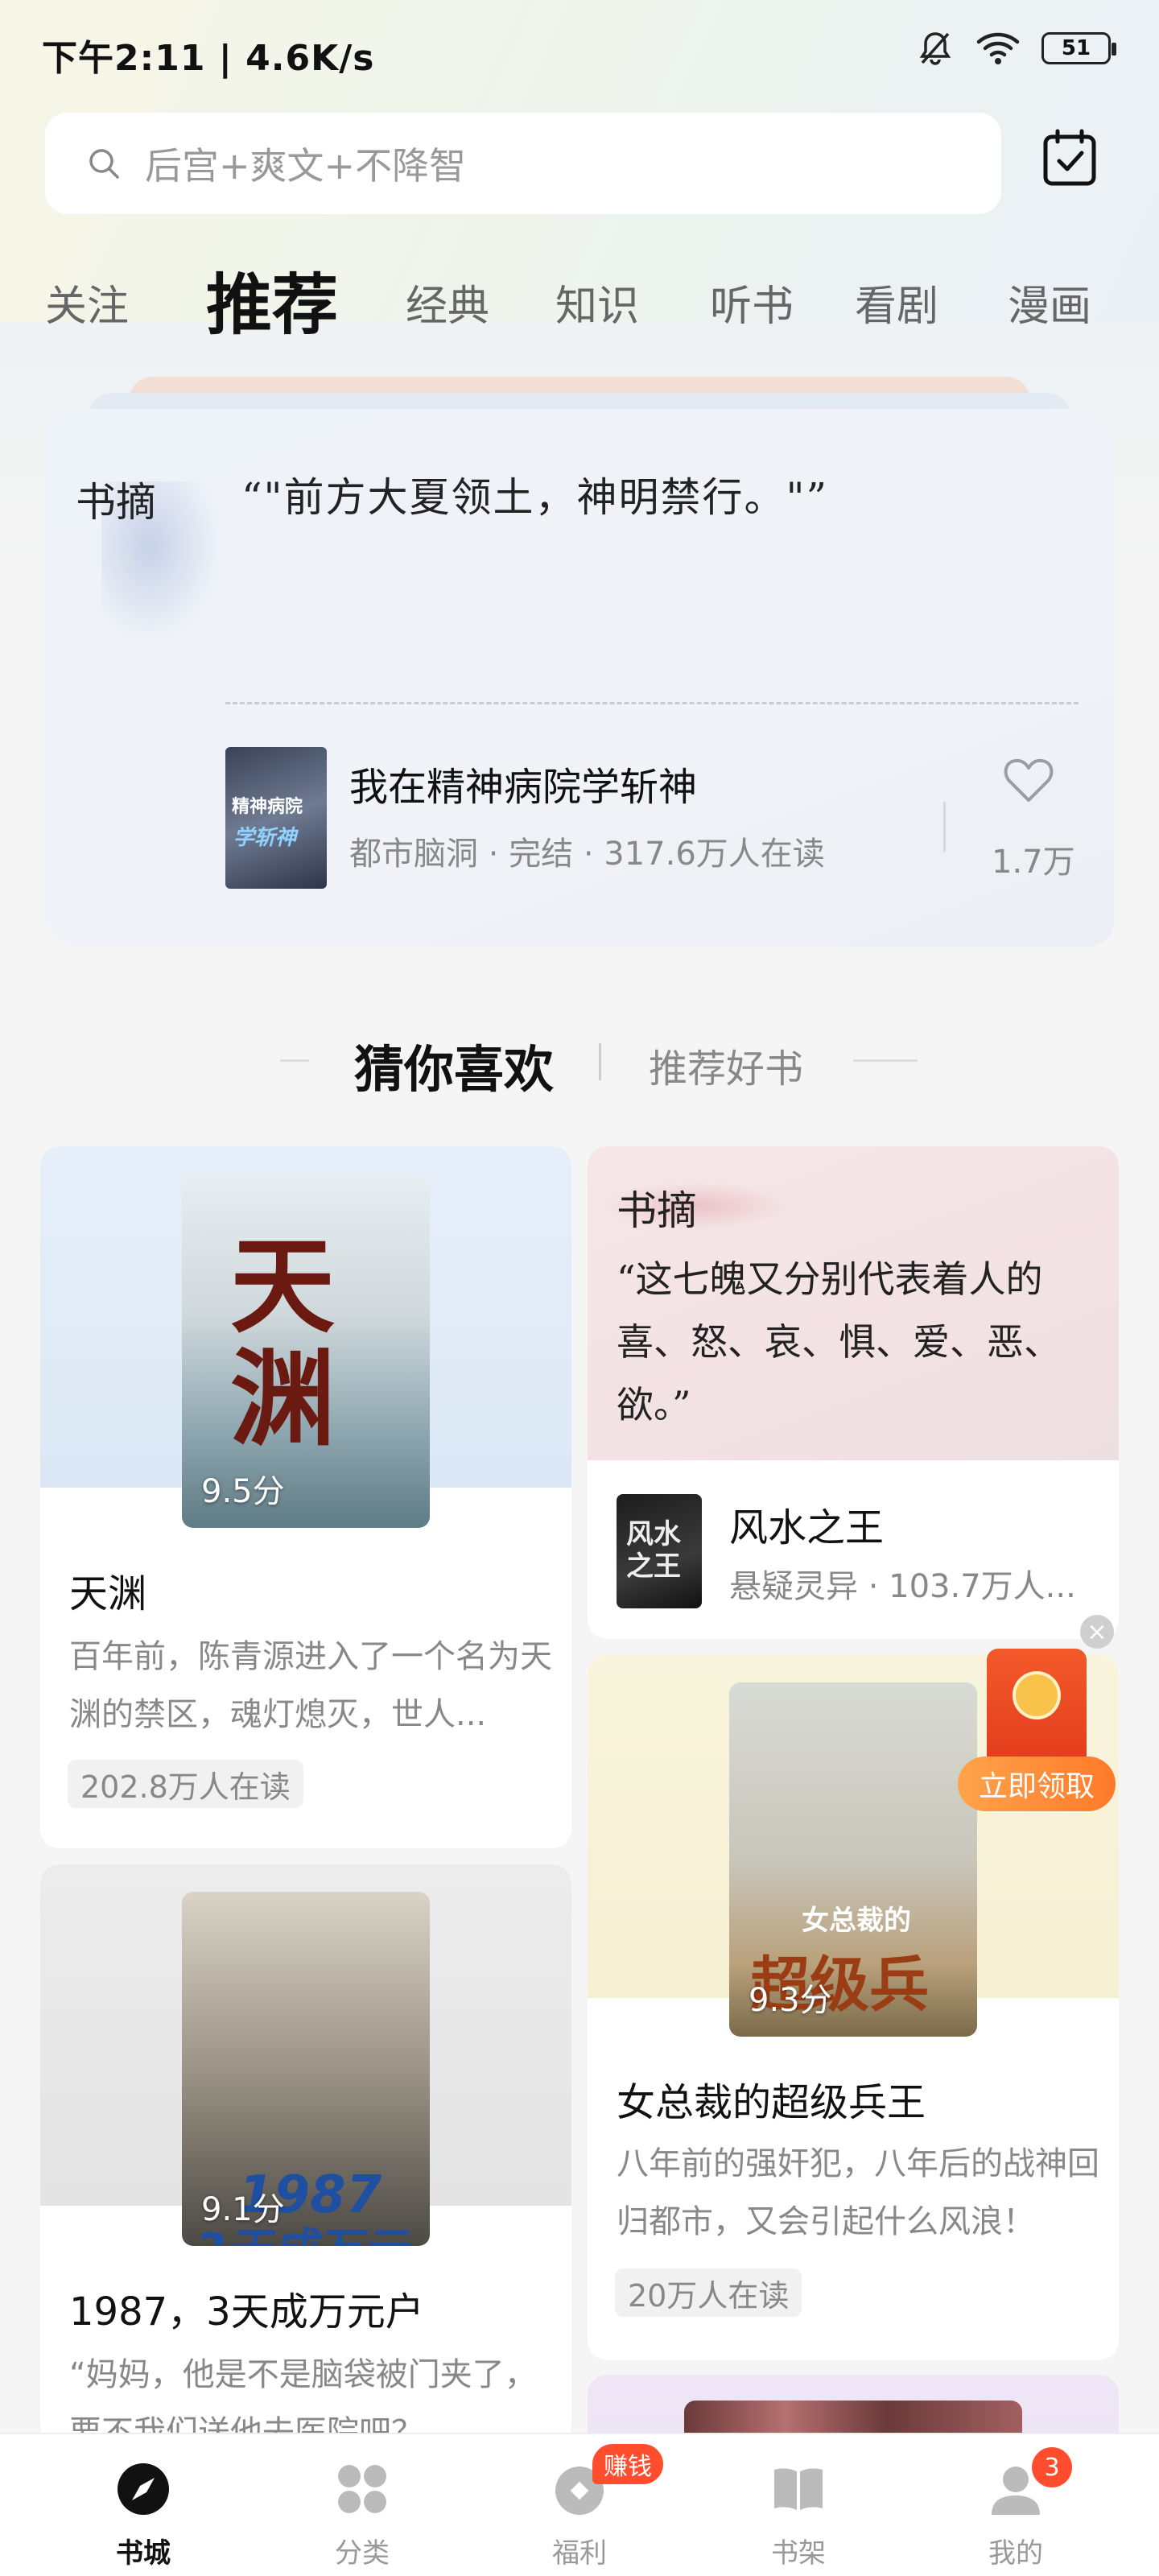  I want to click on book-cover: 天渊 9.5分, so click(306, 1351).